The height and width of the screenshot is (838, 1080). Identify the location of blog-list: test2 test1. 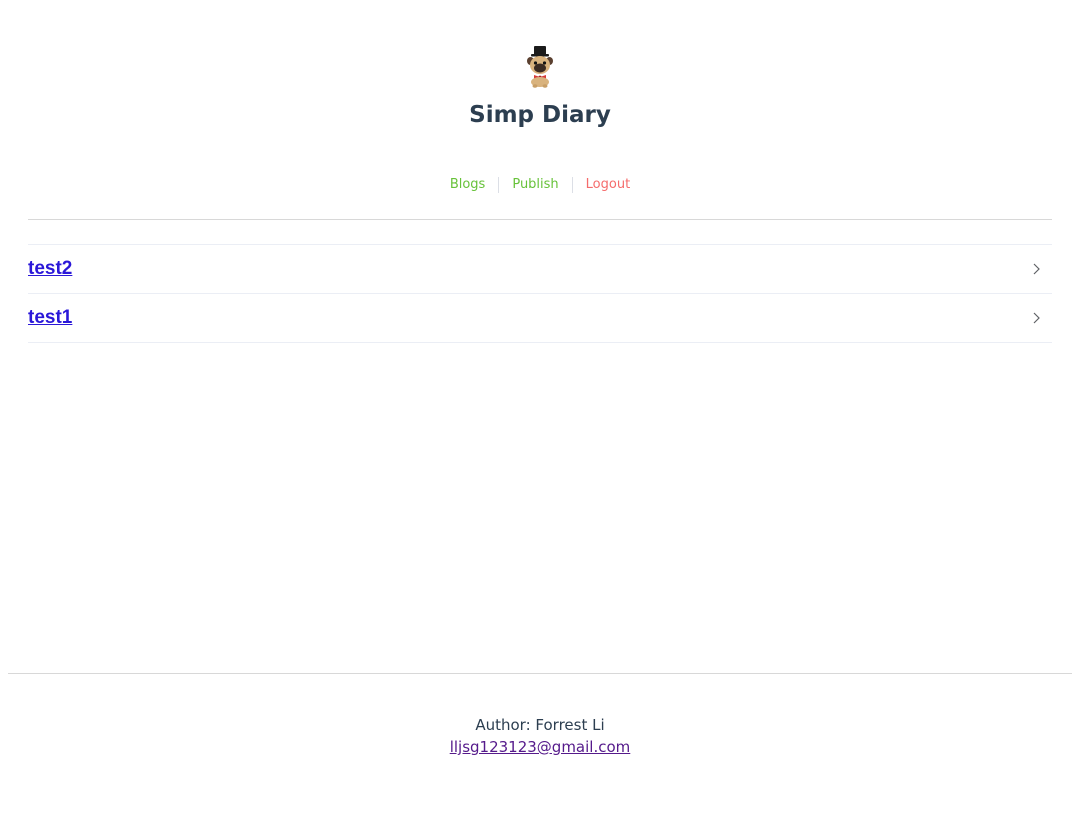
(540, 293).